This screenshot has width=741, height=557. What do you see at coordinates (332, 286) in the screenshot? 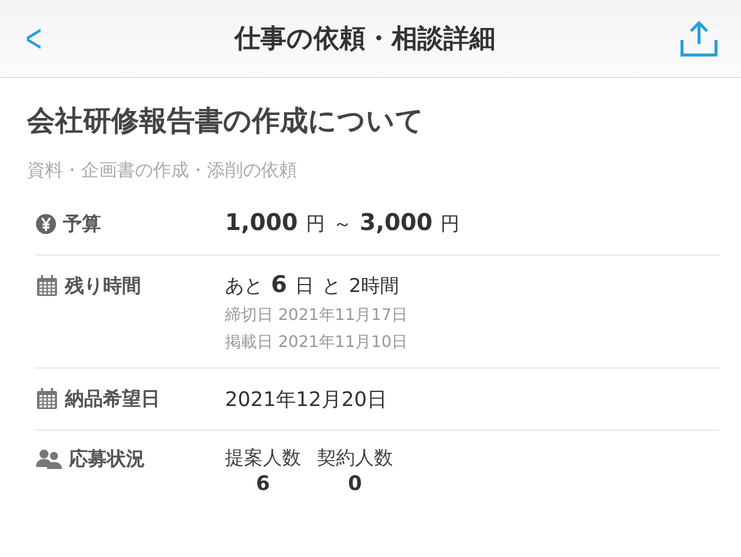
I see `value-text: と` at bounding box center [332, 286].